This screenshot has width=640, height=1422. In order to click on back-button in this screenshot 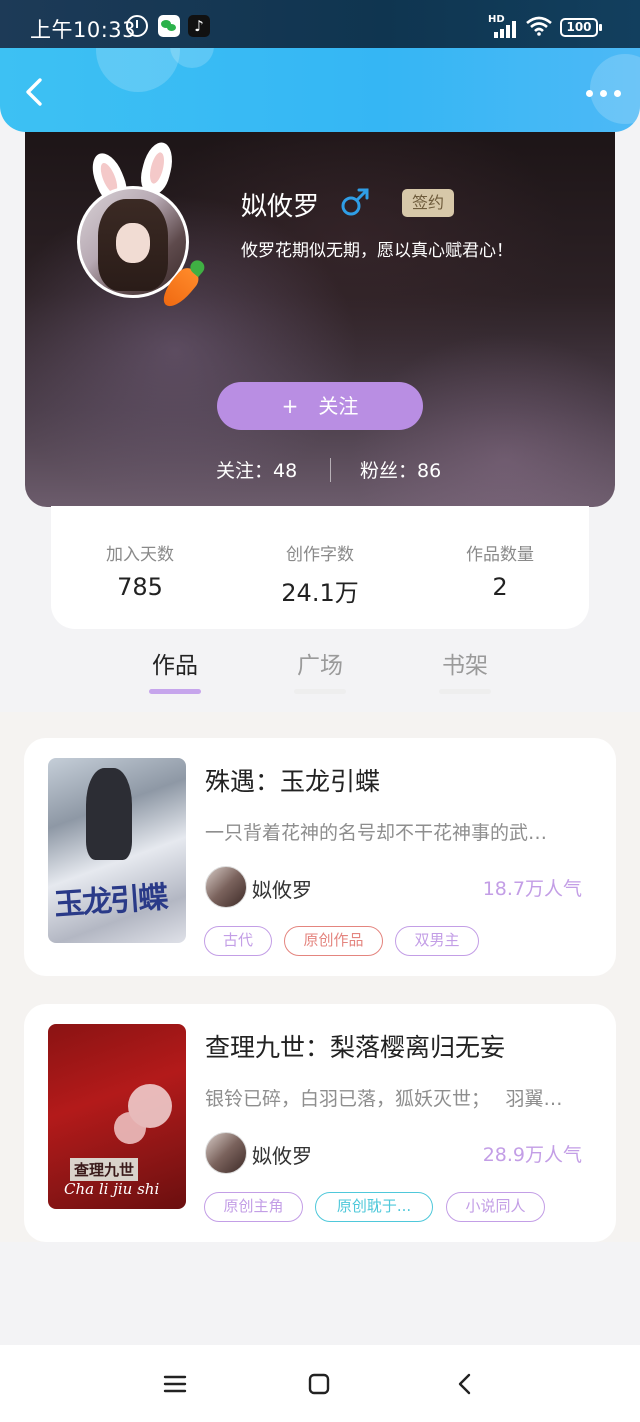, I will do `click(36, 92)`.